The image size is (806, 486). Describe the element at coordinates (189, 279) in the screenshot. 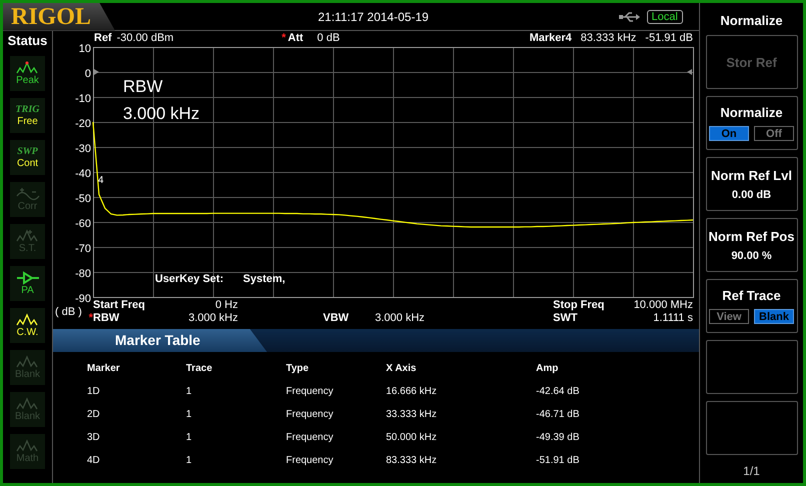

I see `userkey-label: UserKey Set:` at that location.